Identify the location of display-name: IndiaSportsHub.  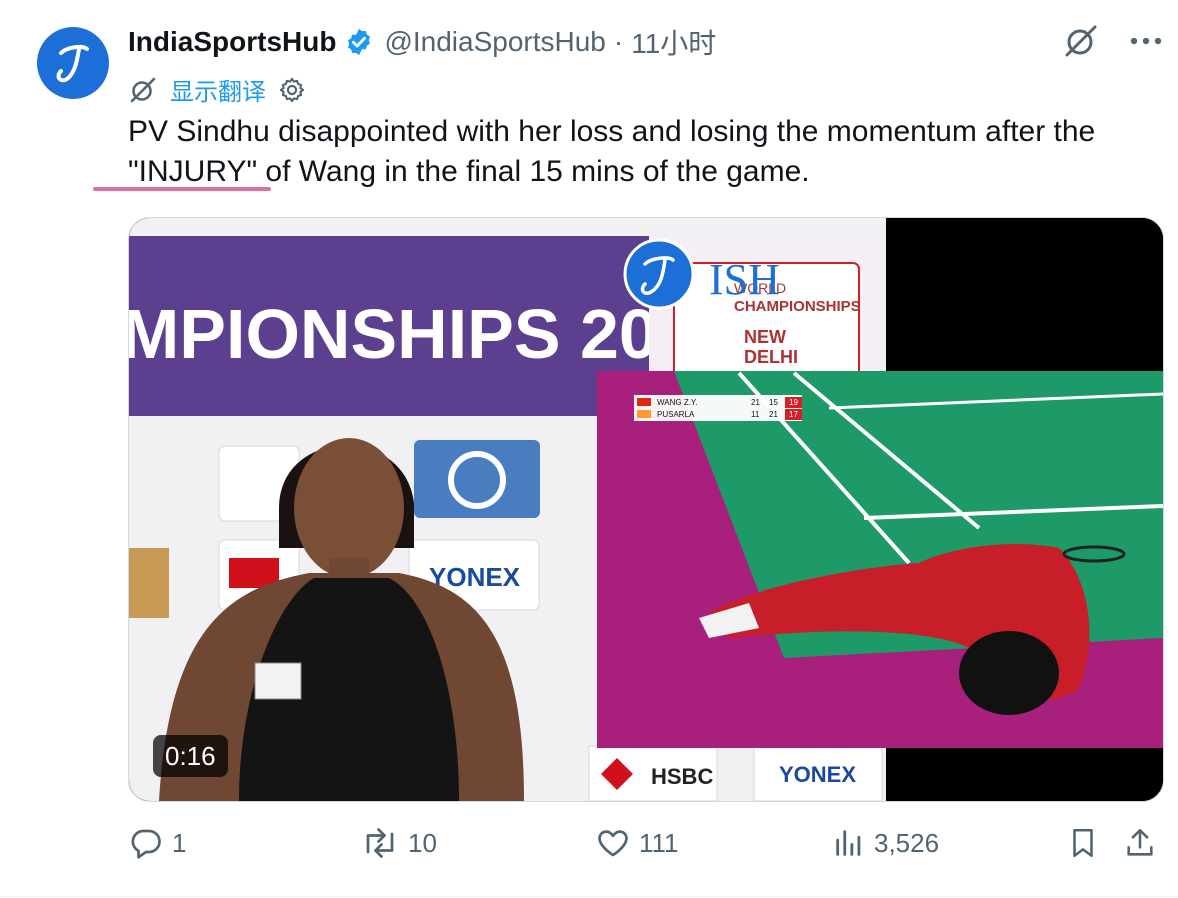
(232, 42).